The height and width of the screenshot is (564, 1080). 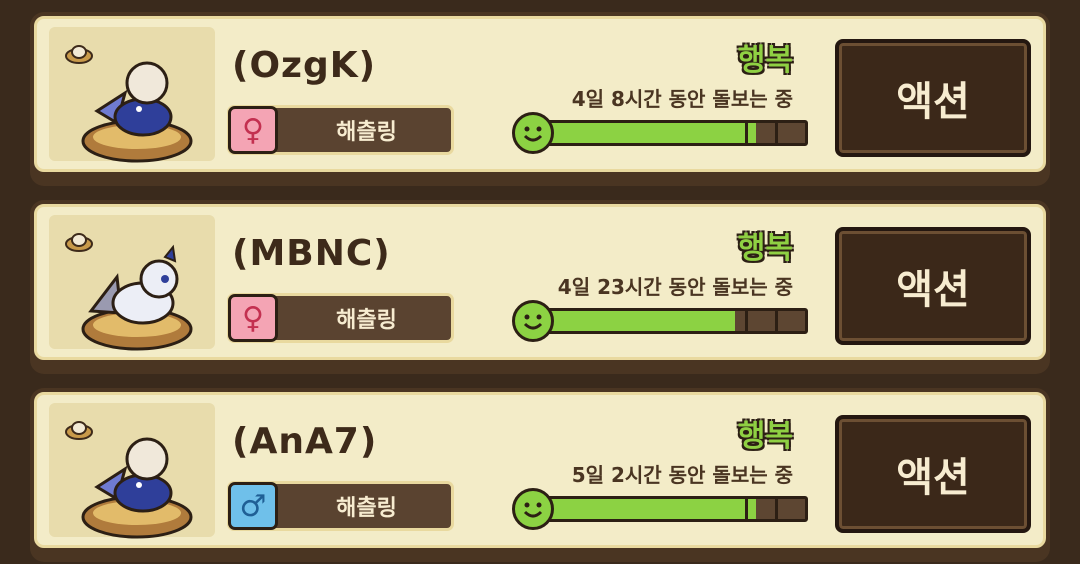 What do you see at coordinates (305, 441) in the screenshot?
I see `pet-name: (AnA7)` at bounding box center [305, 441].